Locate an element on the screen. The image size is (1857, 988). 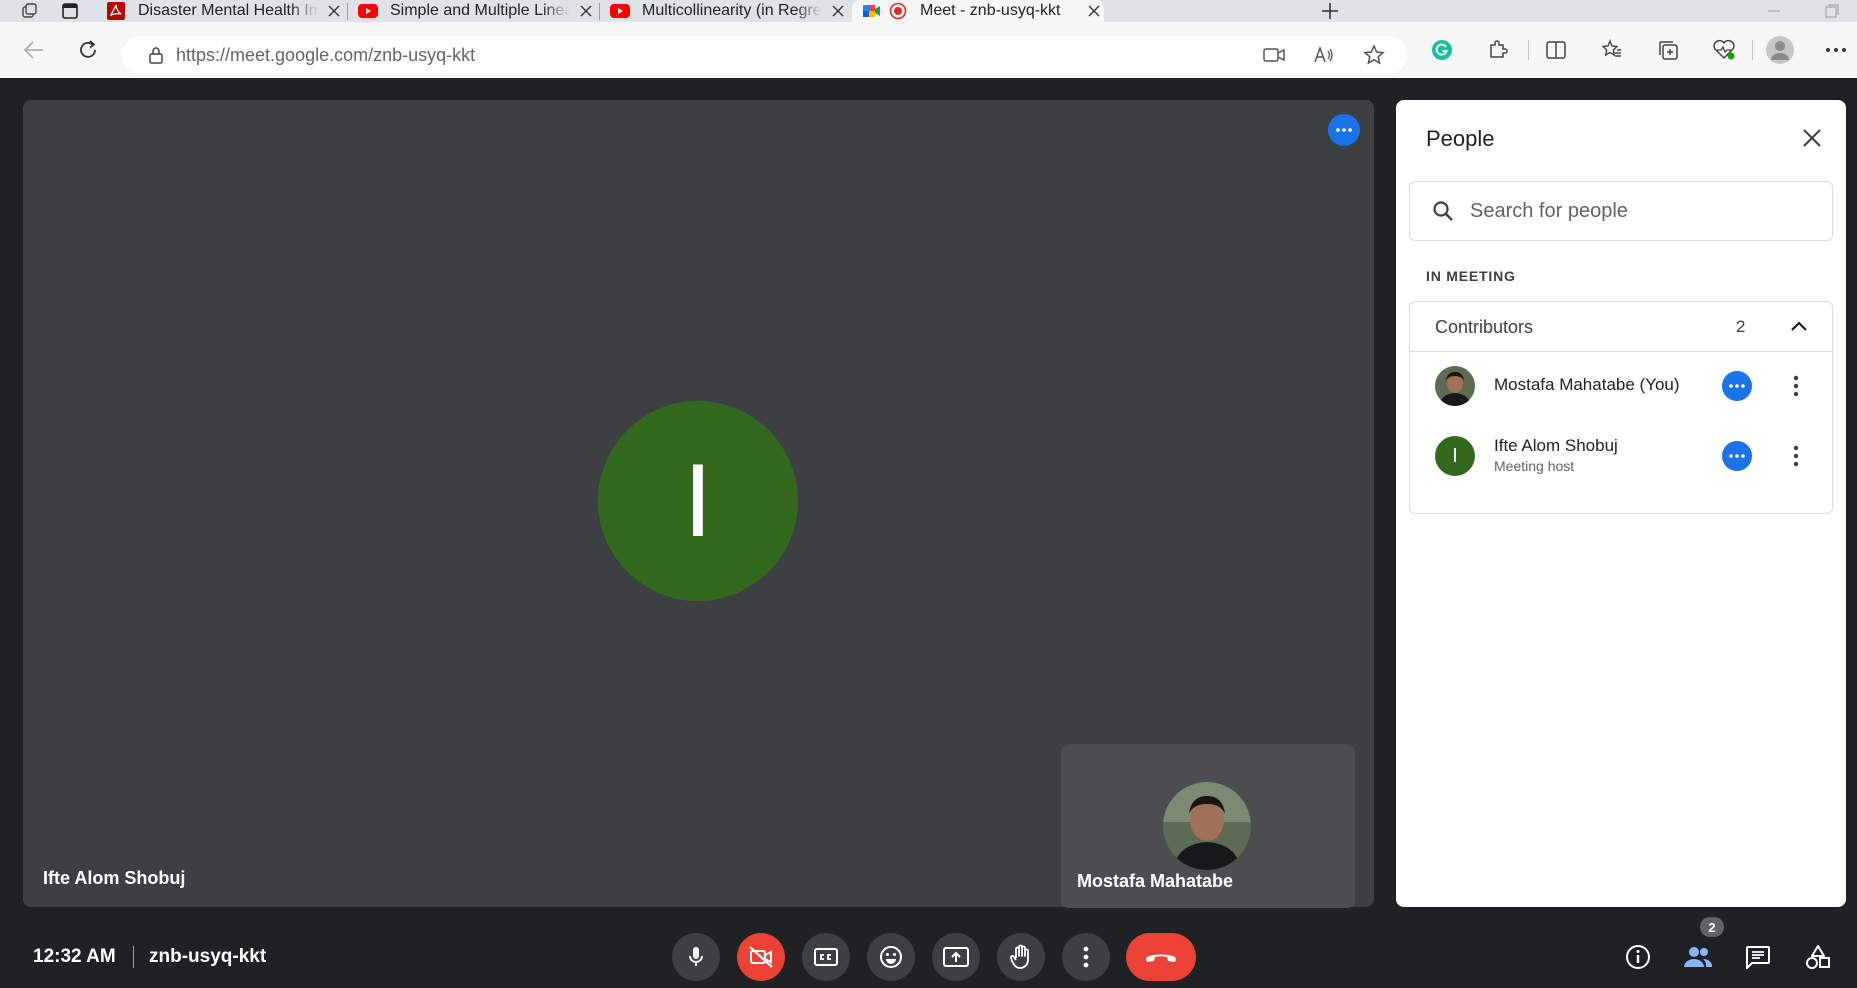
participant-role: Meeting host is located at coordinates (1534, 466).